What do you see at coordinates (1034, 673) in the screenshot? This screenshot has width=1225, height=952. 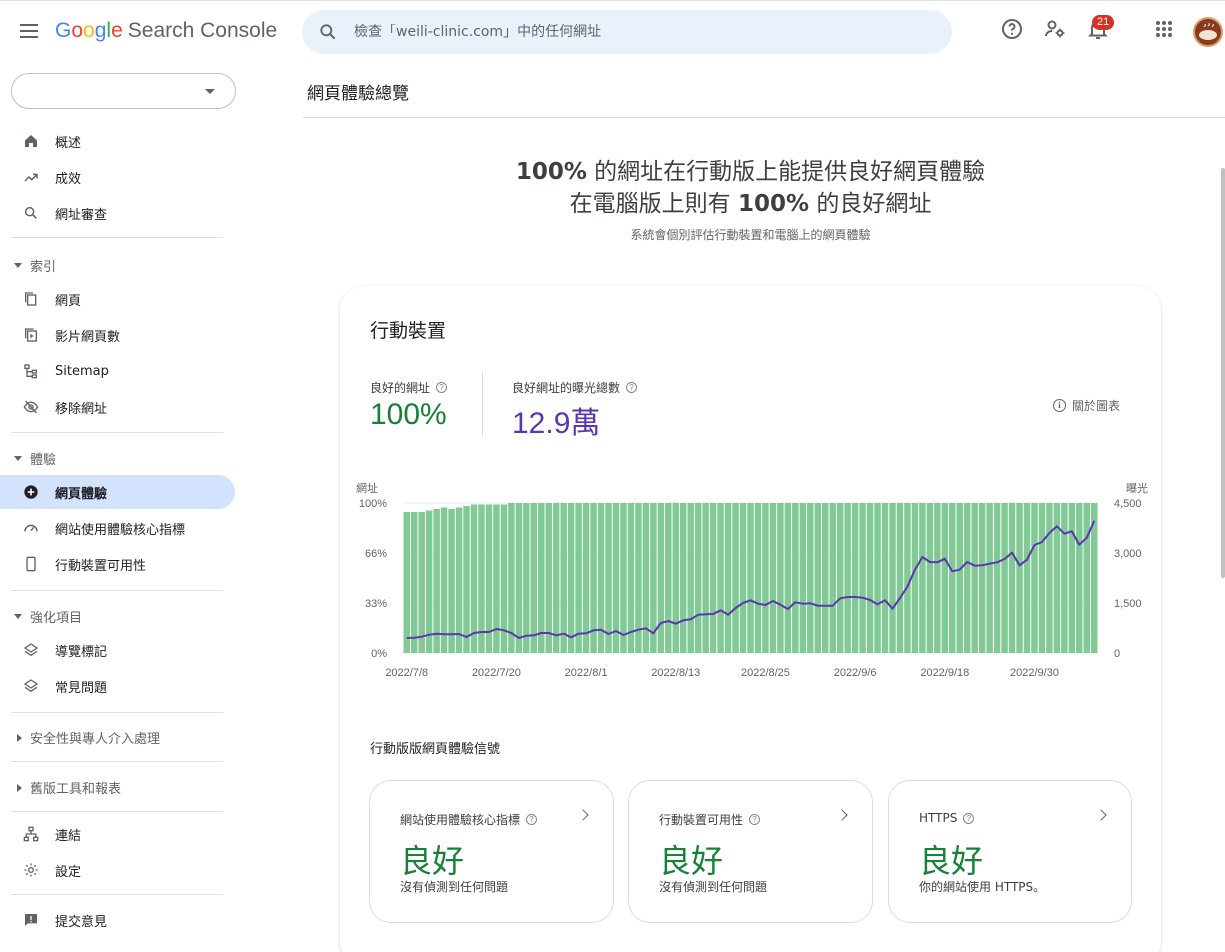 I see `x-tick-label: 2022/9/30` at bounding box center [1034, 673].